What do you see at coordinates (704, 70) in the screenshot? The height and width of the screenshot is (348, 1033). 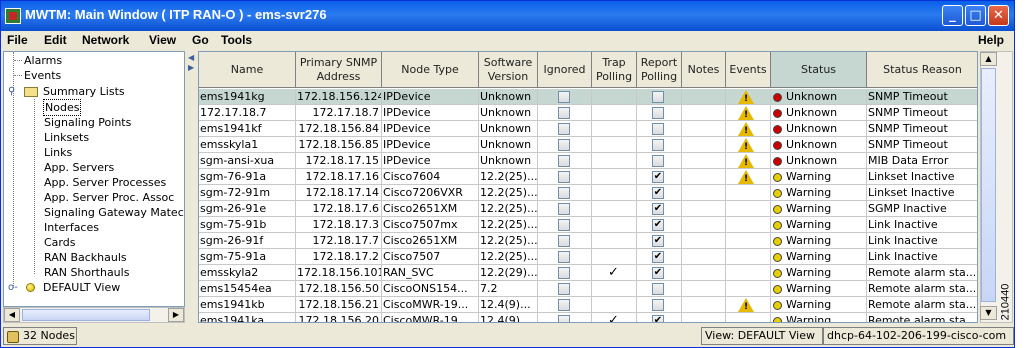 I see `col-header-notes: Notes` at bounding box center [704, 70].